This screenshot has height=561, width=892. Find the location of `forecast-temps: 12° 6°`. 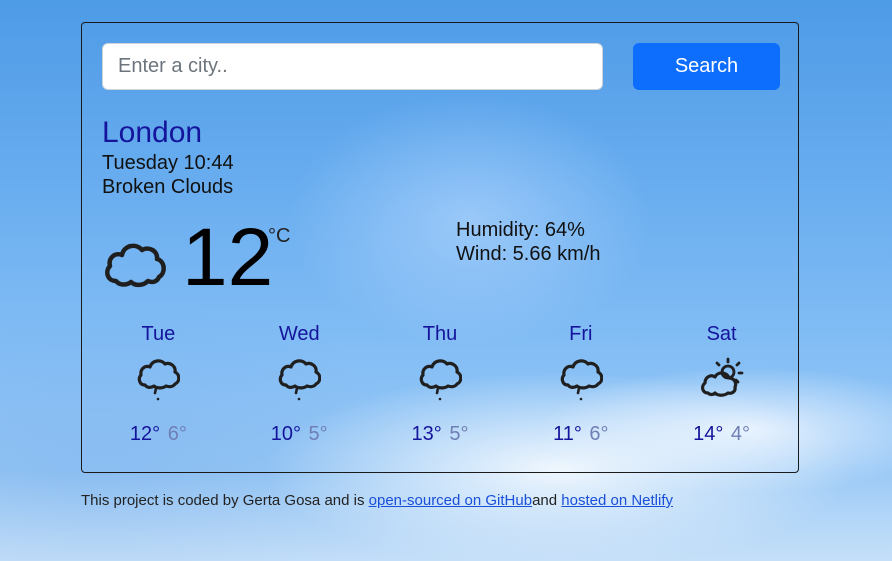

forecast-temps: 12° 6° is located at coordinates (158, 434).